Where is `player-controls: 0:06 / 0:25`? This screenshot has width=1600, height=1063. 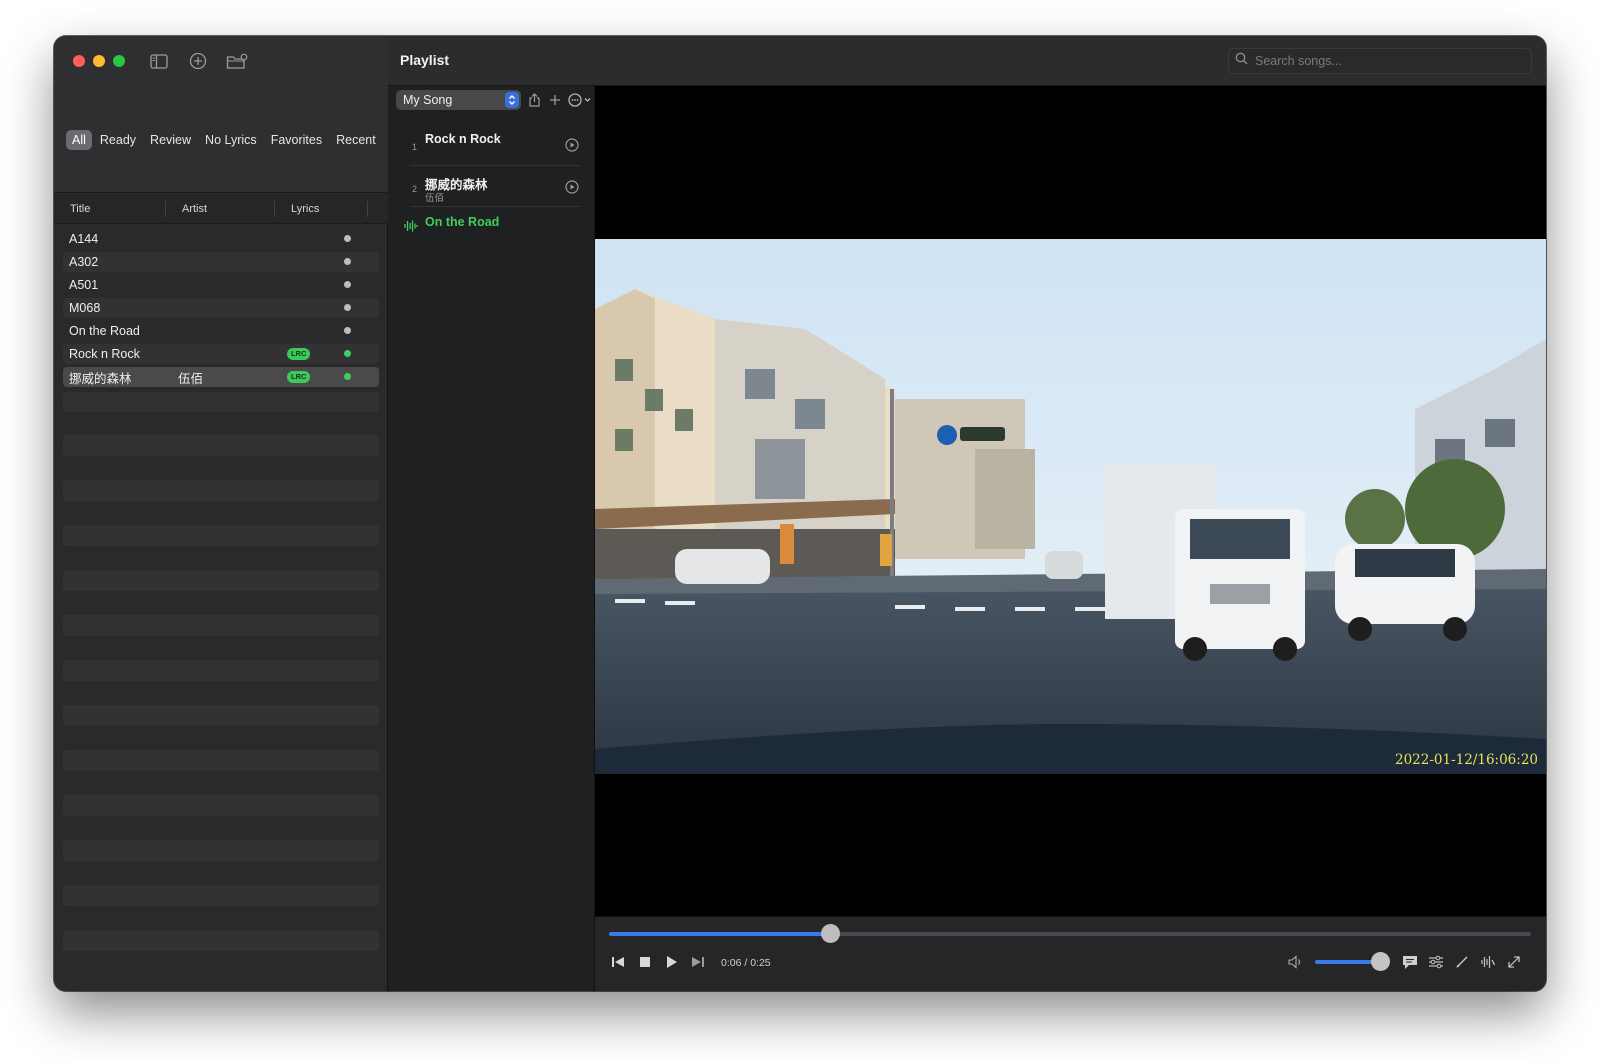 player-controls: 0:06 / 0:25 is located at coordinates (1070, 953).